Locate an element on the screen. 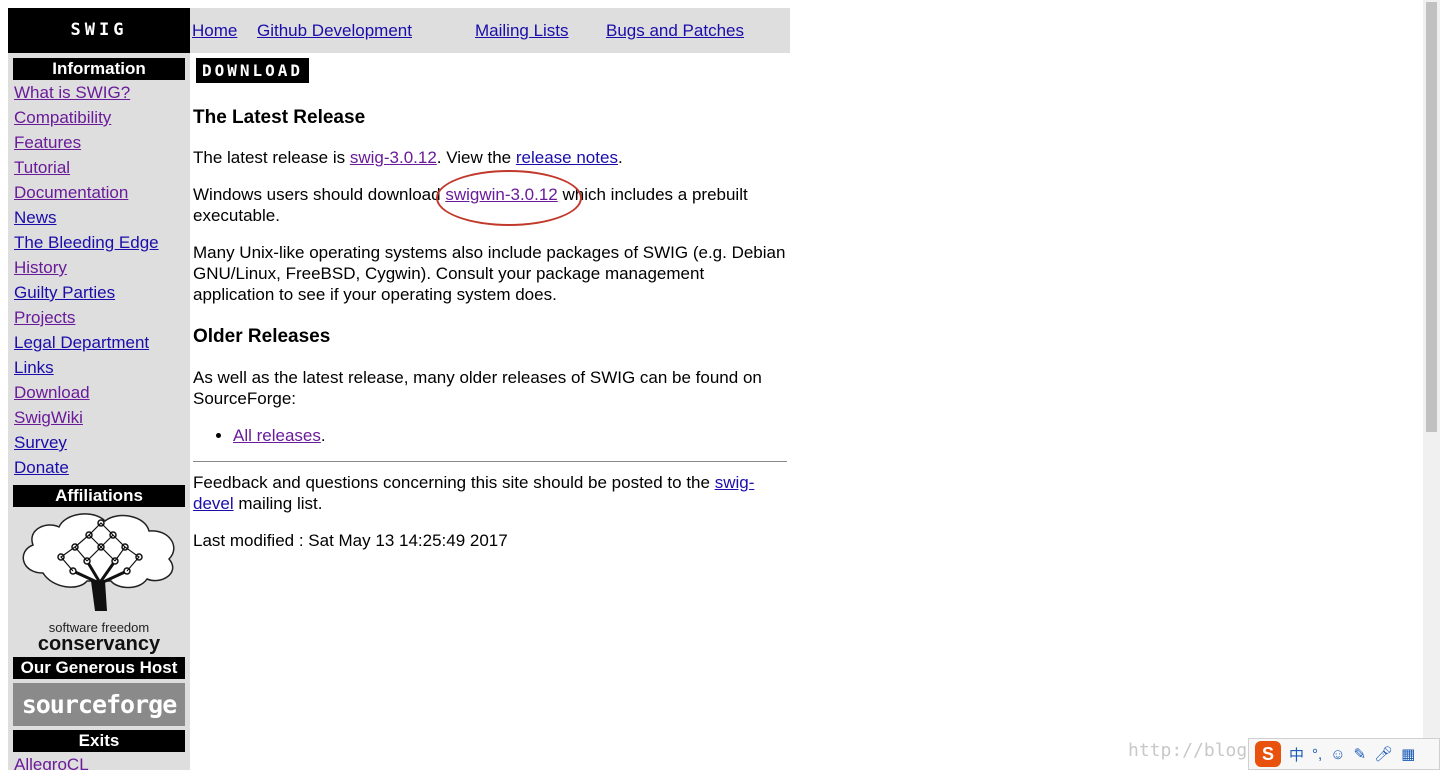 The image size is (1440, 770). download-banner: DOWNLOAD is located at coordinates (253, 70).